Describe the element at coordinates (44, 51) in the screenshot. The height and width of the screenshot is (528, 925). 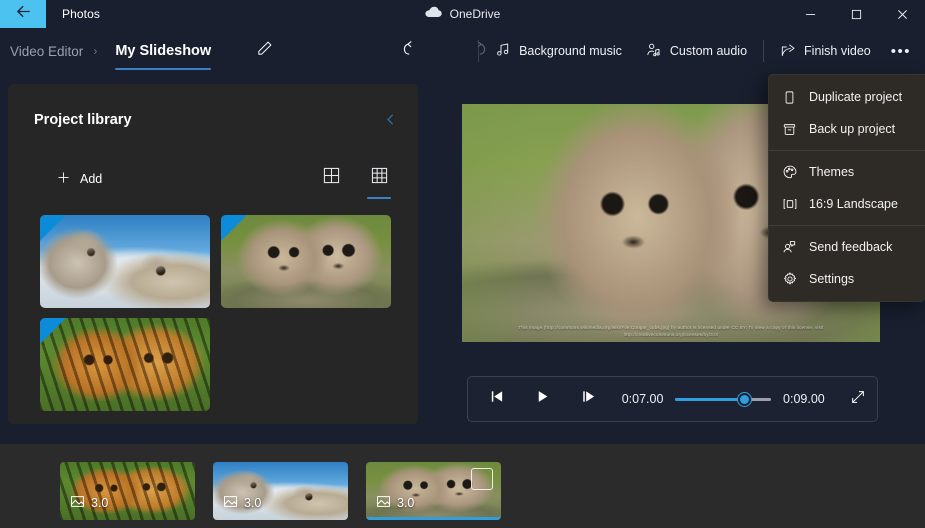
I see `breadcrumb-video-editor: Video Editor` at that location.